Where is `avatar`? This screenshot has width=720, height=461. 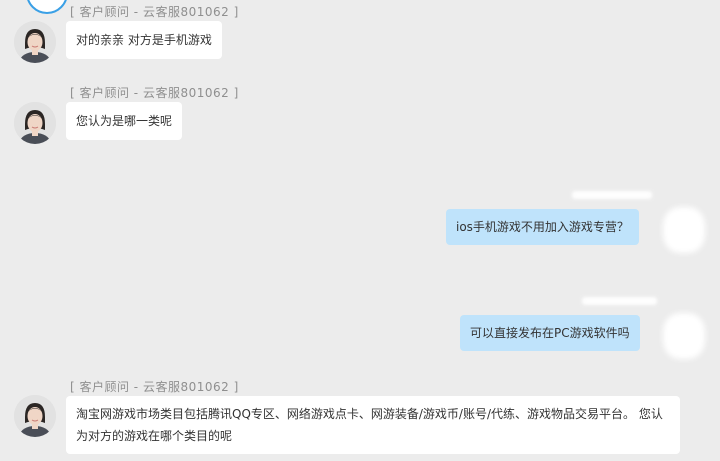
avatar is located at coordinates (47, 7).